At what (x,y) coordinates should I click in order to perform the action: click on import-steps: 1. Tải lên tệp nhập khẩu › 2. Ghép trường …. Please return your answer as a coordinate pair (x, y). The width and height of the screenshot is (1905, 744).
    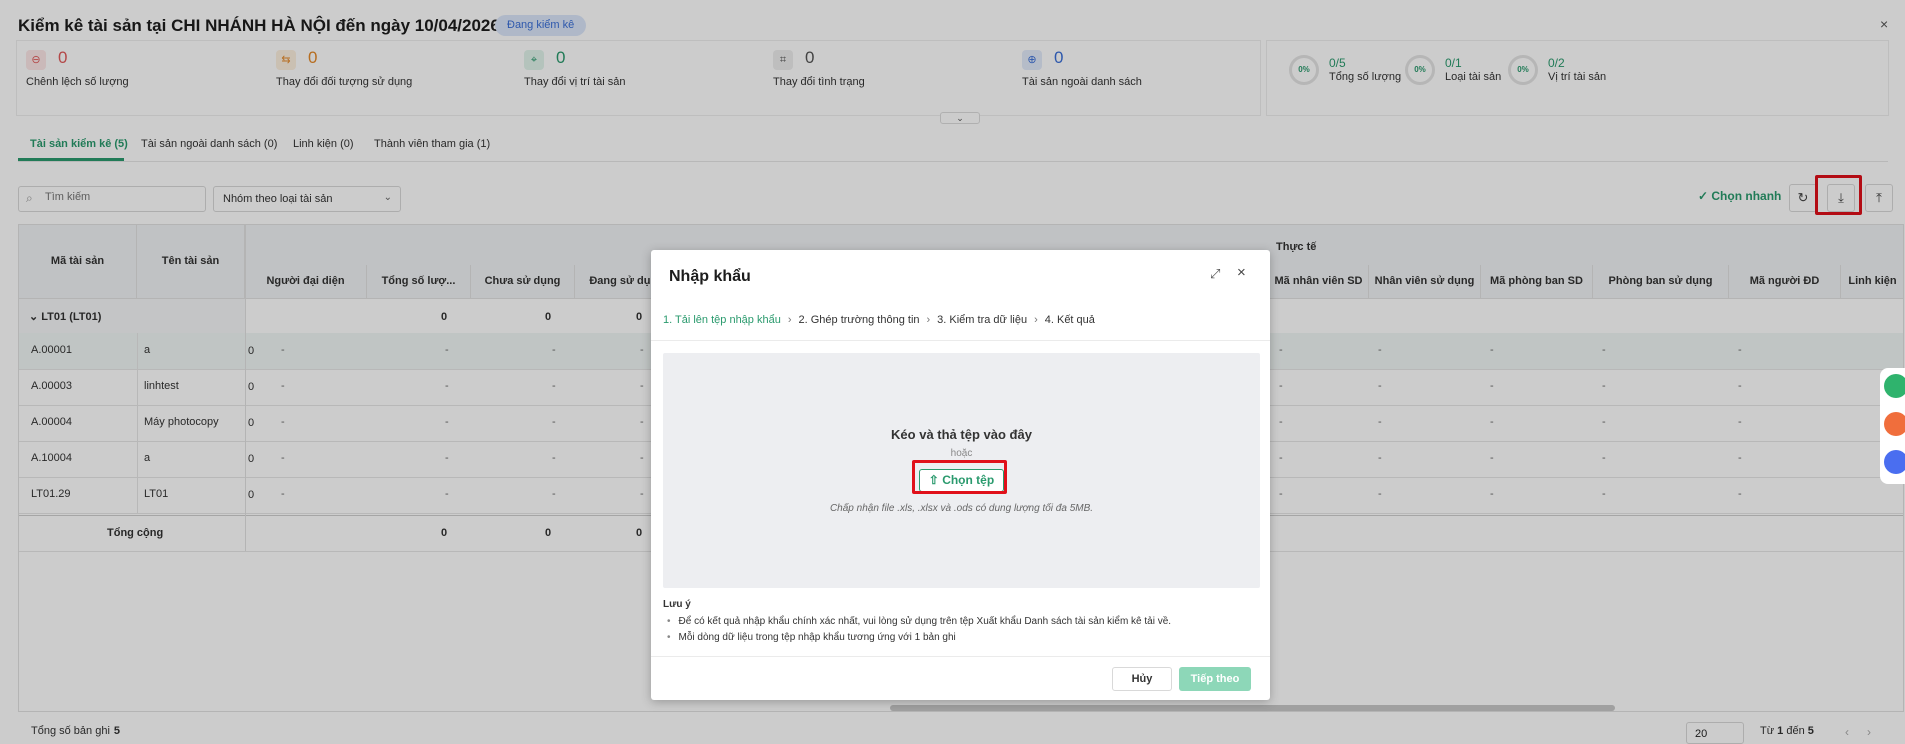
    Looking at the image, I should click on (961, 320).